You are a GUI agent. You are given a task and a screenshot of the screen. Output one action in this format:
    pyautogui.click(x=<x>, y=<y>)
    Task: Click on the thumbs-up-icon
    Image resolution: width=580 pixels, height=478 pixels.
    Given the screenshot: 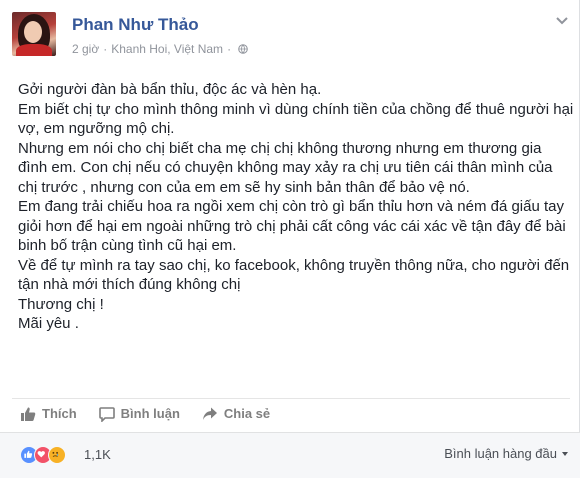 What is the action you would take?
    pyautogui.click(x=28, y=414)
    